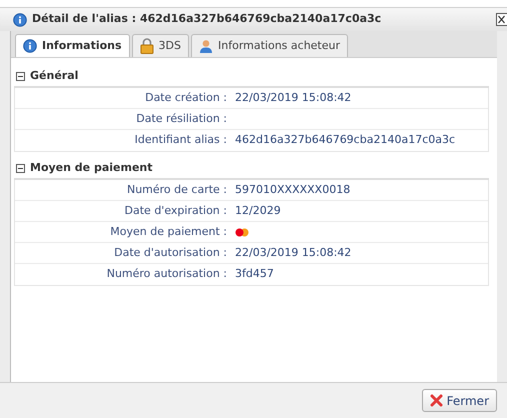 This screenshot has height=418, width=507. What do you see at coordinates (459, 400) in the screenshot?
I see `close-button: Fermer` at bounding box center [459, 400].